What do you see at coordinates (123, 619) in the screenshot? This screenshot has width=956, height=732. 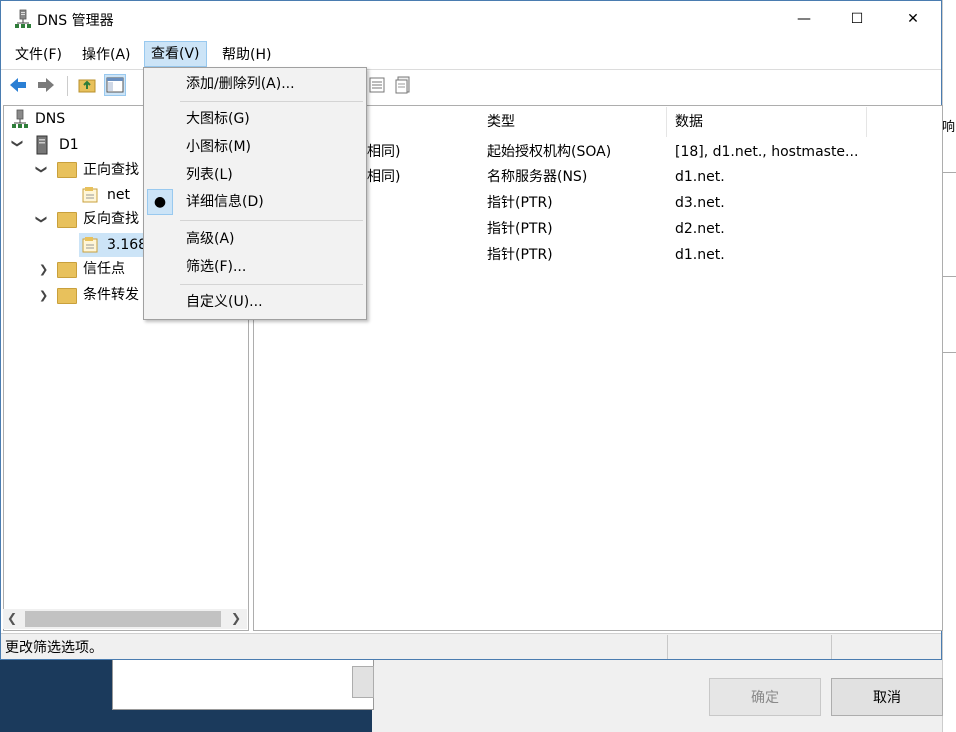 I see `scrollbar-thumb` at bounding box center [123, 619].